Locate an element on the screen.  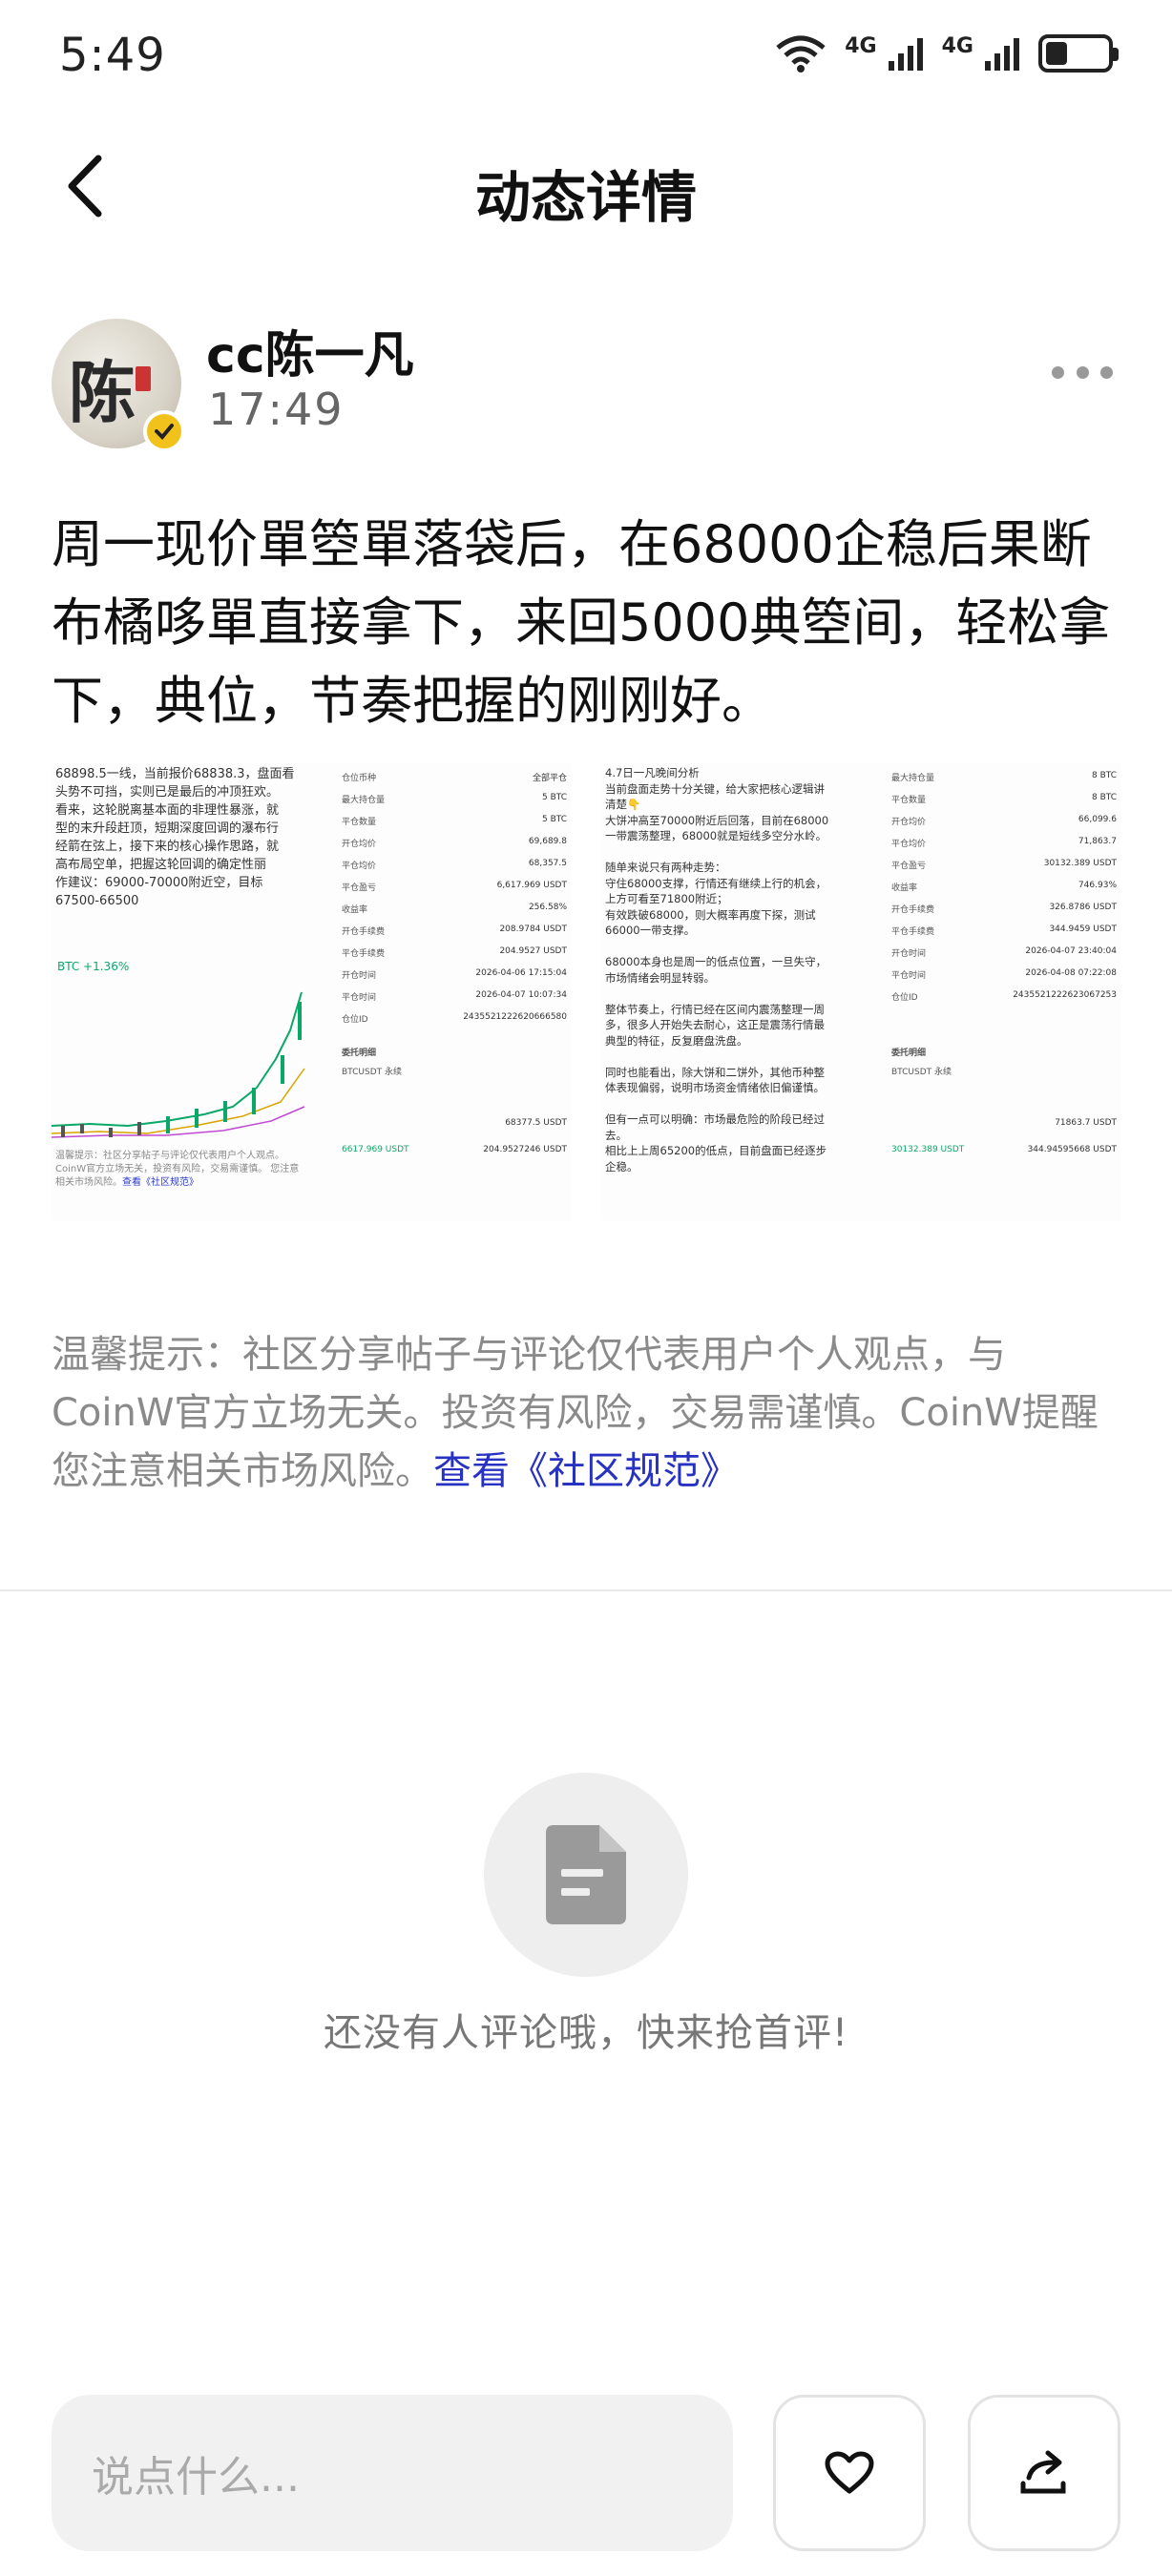
receipt-row-value: 2026-04-06 17:15:04 is located at coordinates (521, 973).